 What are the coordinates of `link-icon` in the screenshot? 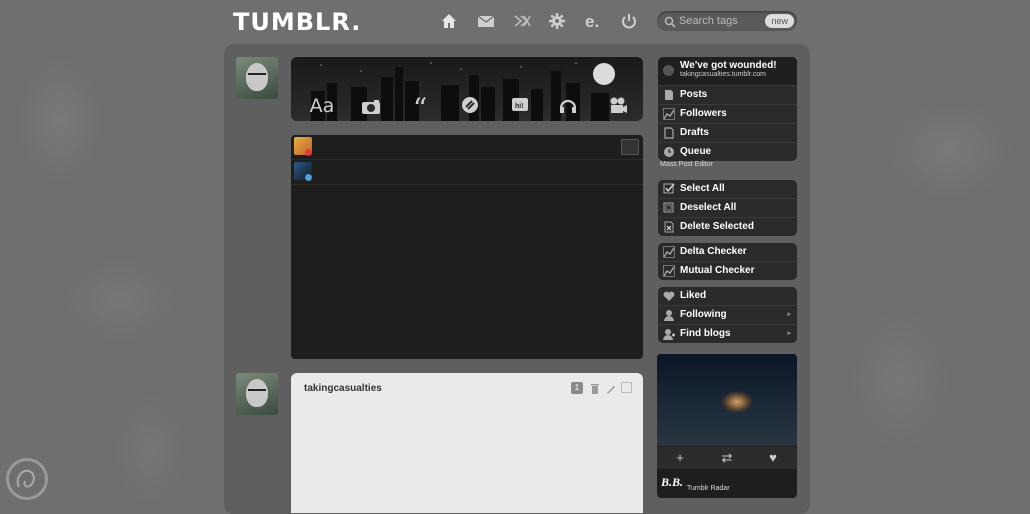 It's located at (470, 106).